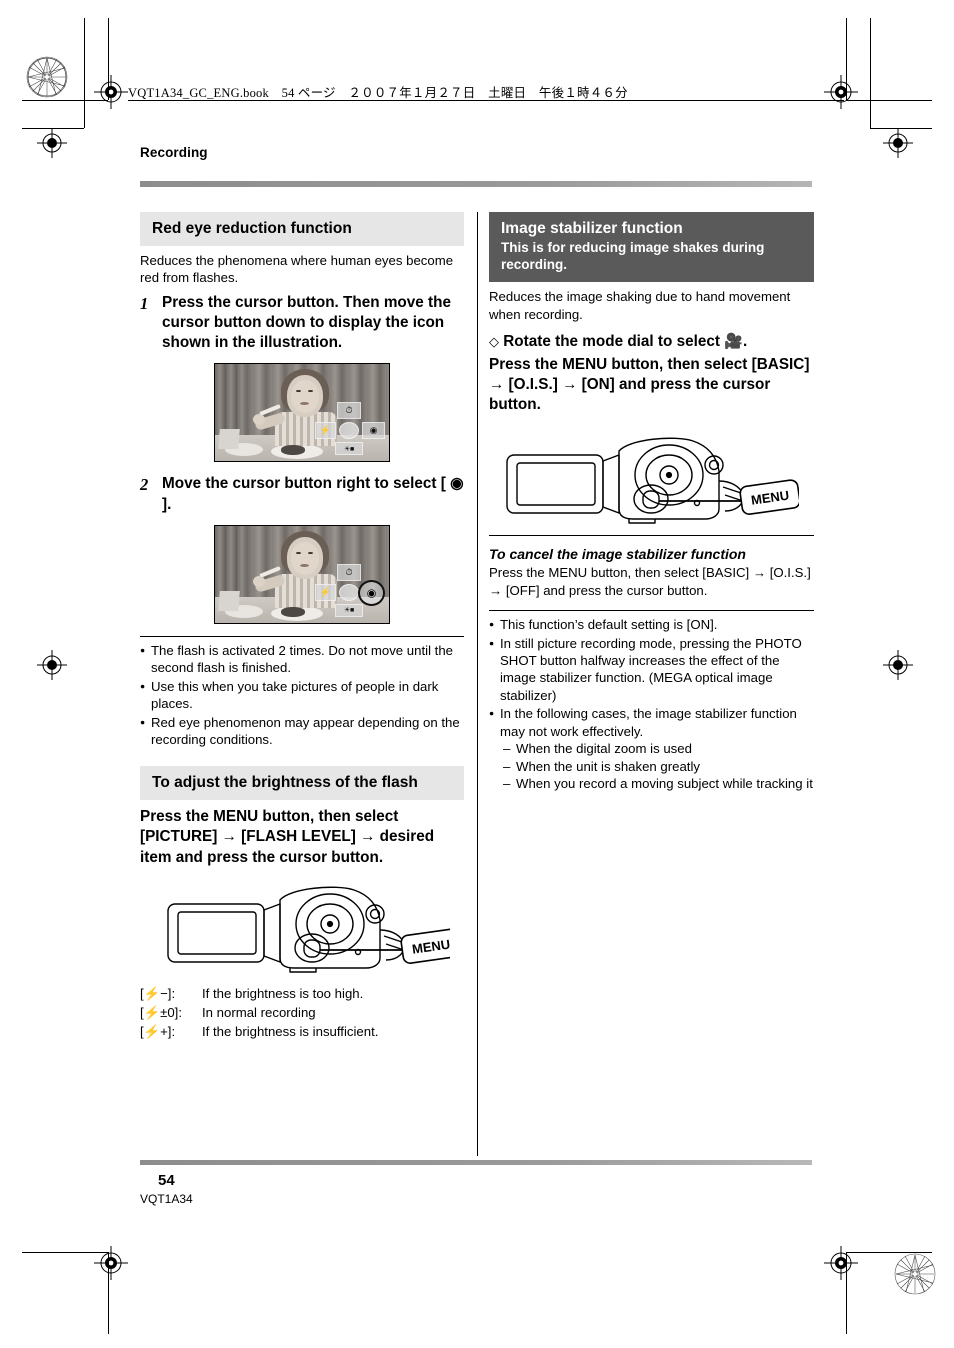 This screenshot has height=1348, width=954. What do you see at coordinates (608, 766) in the screenshot?
I see `sub-item-text: When the unit is shaken greatly` at bounding box center [608, 766].